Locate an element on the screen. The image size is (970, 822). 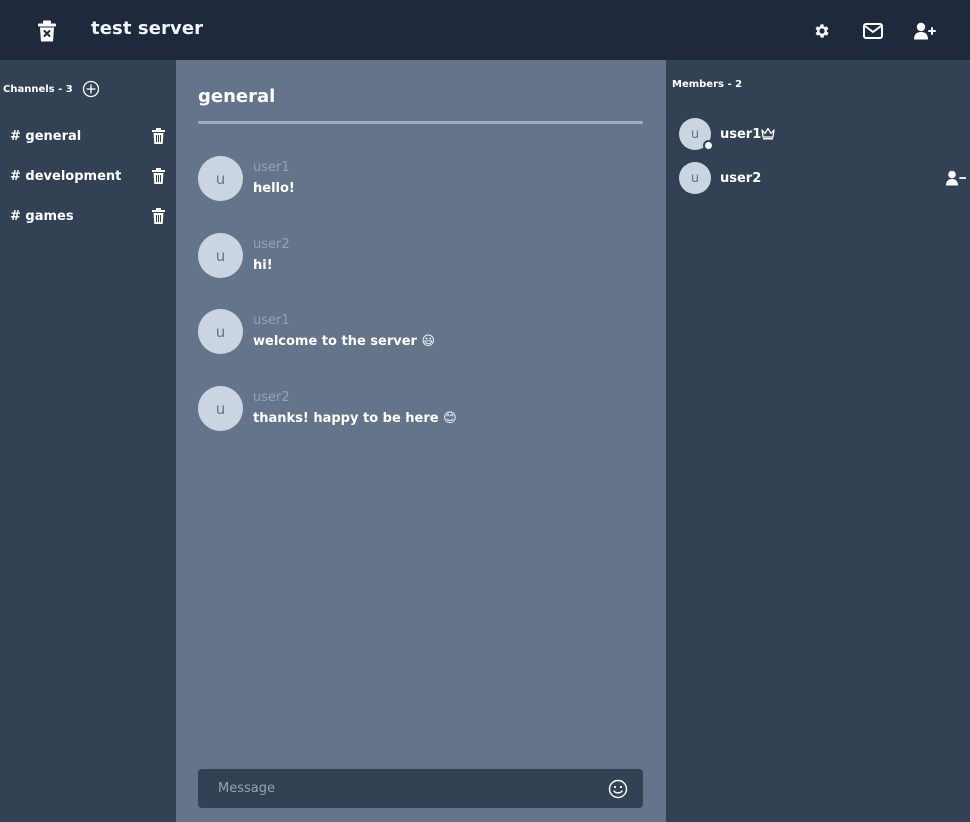
top-bar: test server is located at coordinates (485, 30).